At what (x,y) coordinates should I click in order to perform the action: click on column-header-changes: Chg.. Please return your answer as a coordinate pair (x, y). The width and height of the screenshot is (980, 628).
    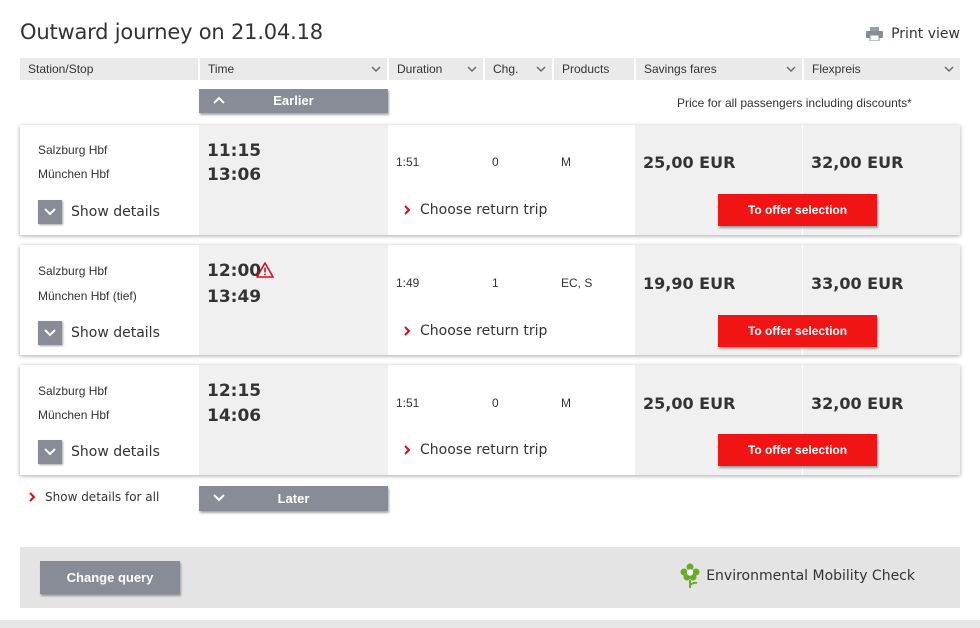
    Looking at the image, I should click on (518, 69).